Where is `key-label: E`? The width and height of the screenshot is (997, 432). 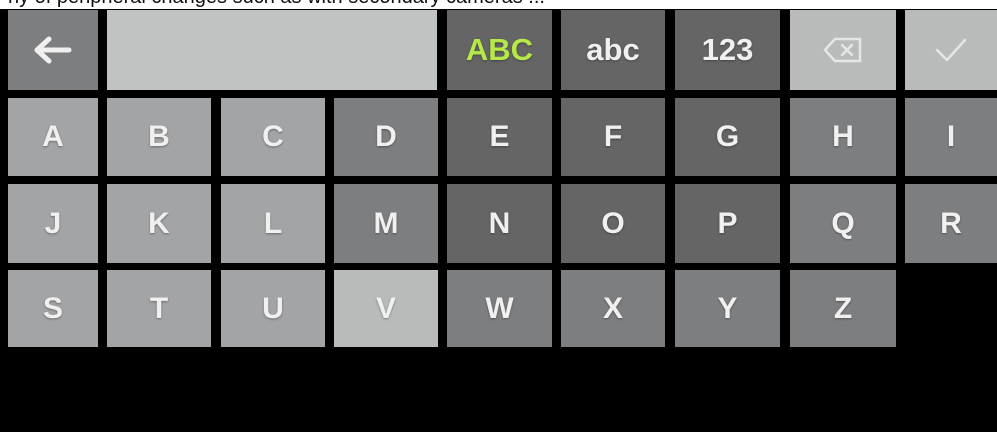
key-label: E is located at coordinates (499, 136).